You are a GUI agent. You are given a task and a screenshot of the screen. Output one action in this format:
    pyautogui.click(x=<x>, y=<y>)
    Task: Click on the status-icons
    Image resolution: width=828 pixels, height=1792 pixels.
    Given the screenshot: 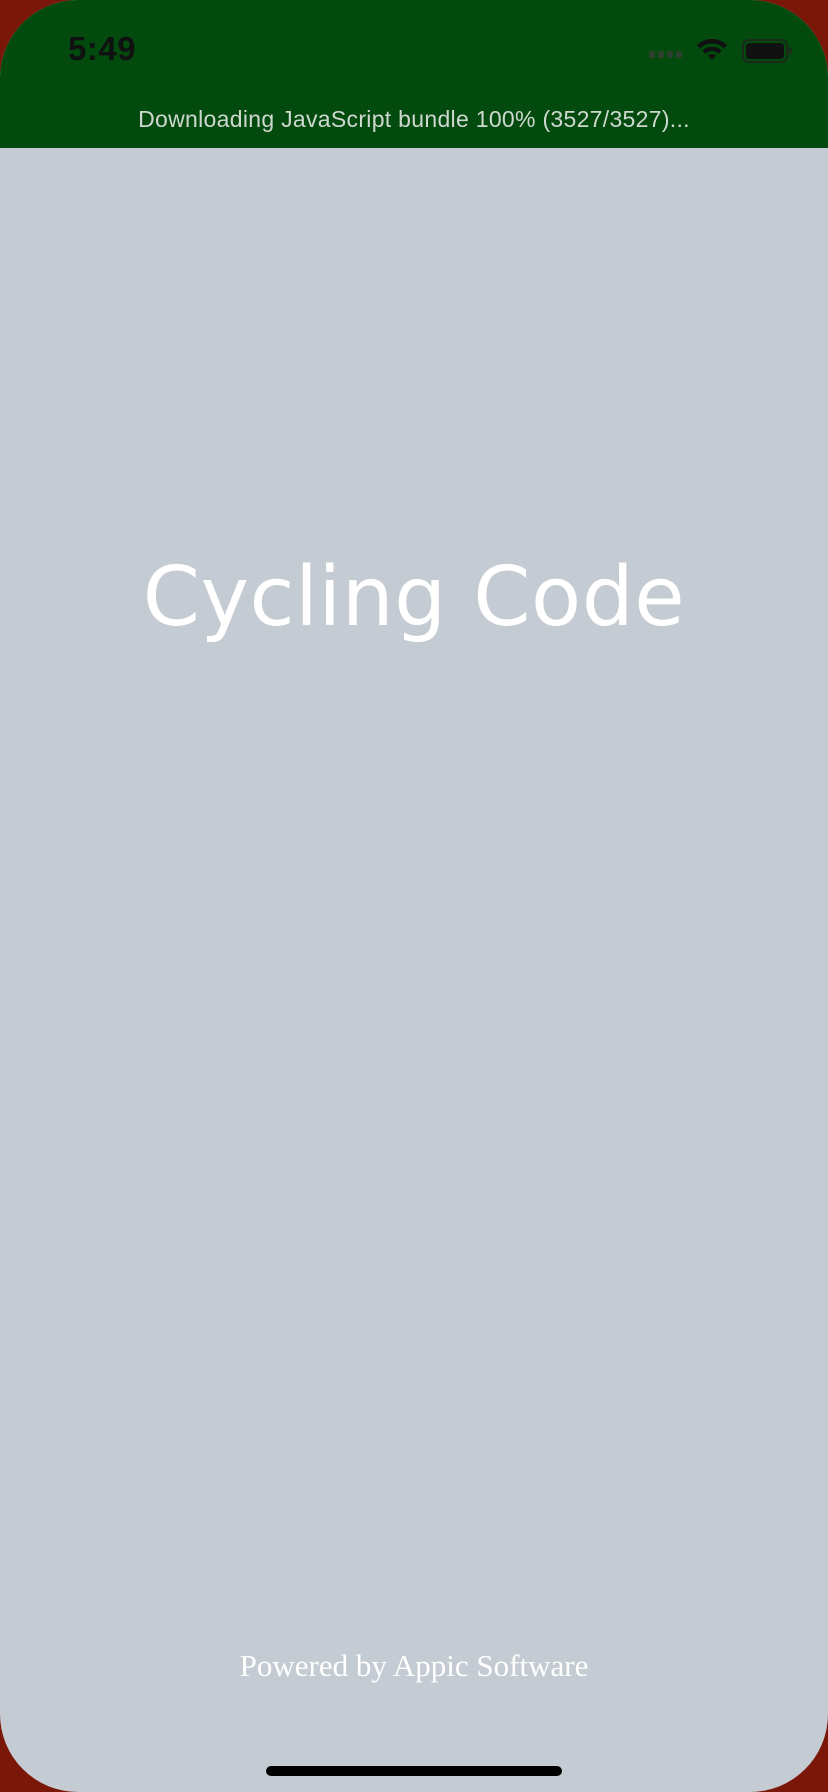 What is the action you would take?
    pyautogui.click(x=720, y=51)
    